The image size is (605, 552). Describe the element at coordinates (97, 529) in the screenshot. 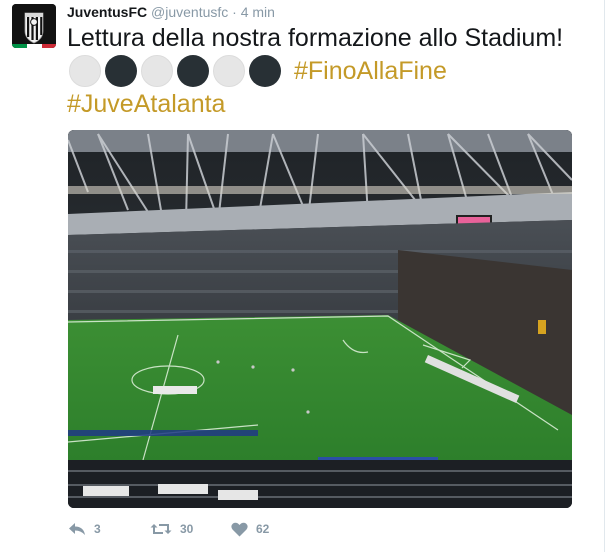

I see `reply-count: 3` at that location.